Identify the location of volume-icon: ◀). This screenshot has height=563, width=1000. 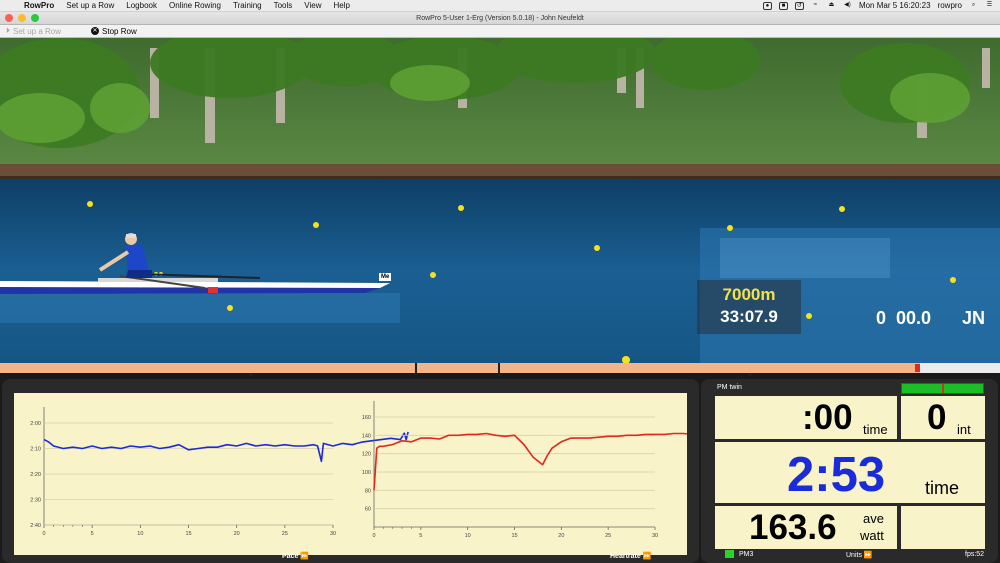
(847, 6).